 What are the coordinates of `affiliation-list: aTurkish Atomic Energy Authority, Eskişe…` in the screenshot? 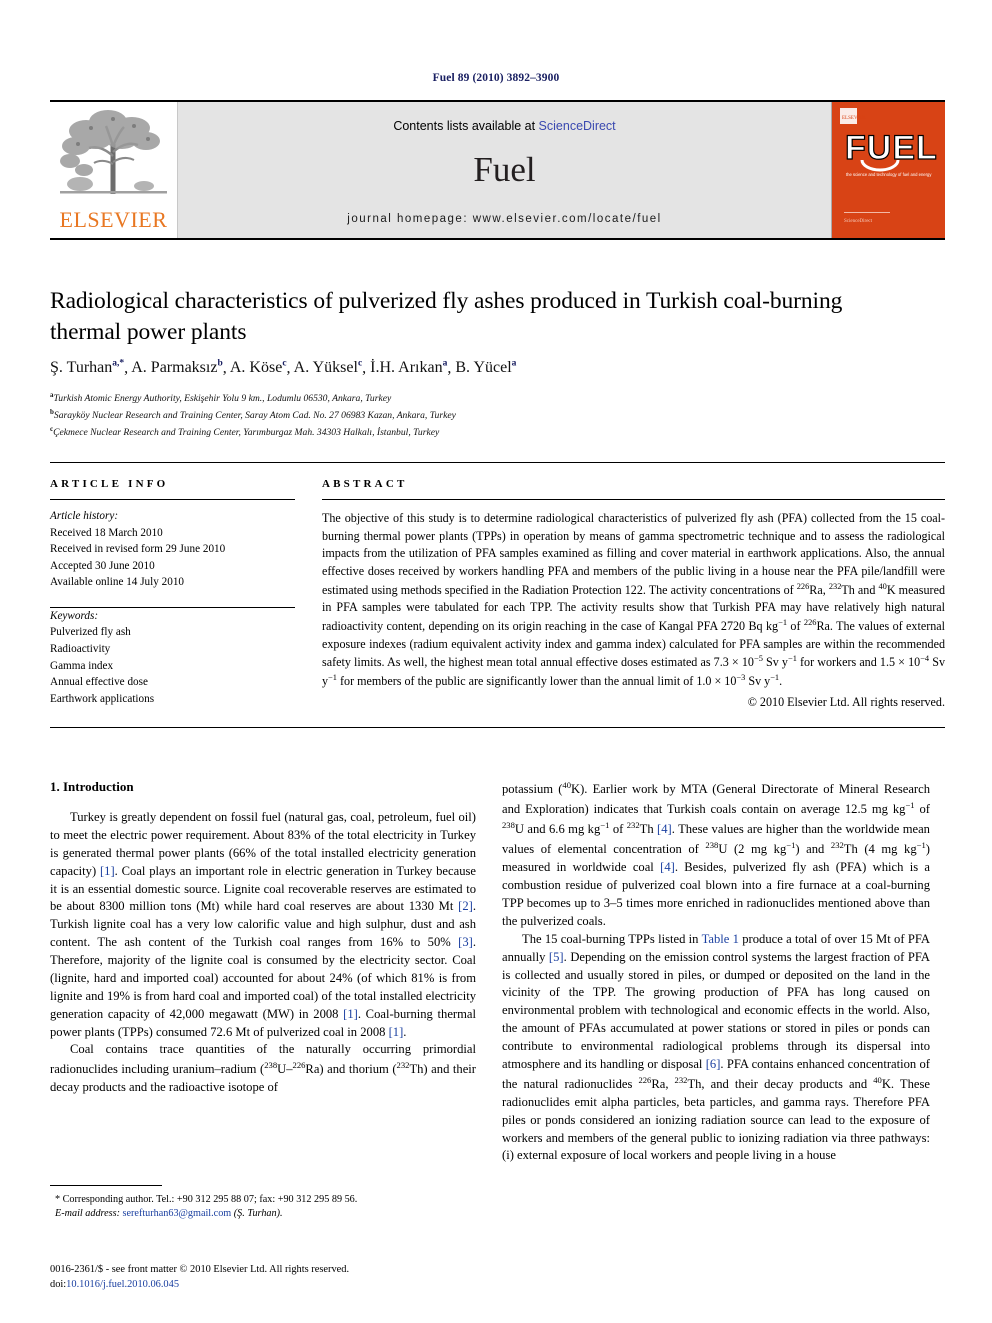 It's located at (490, 415).